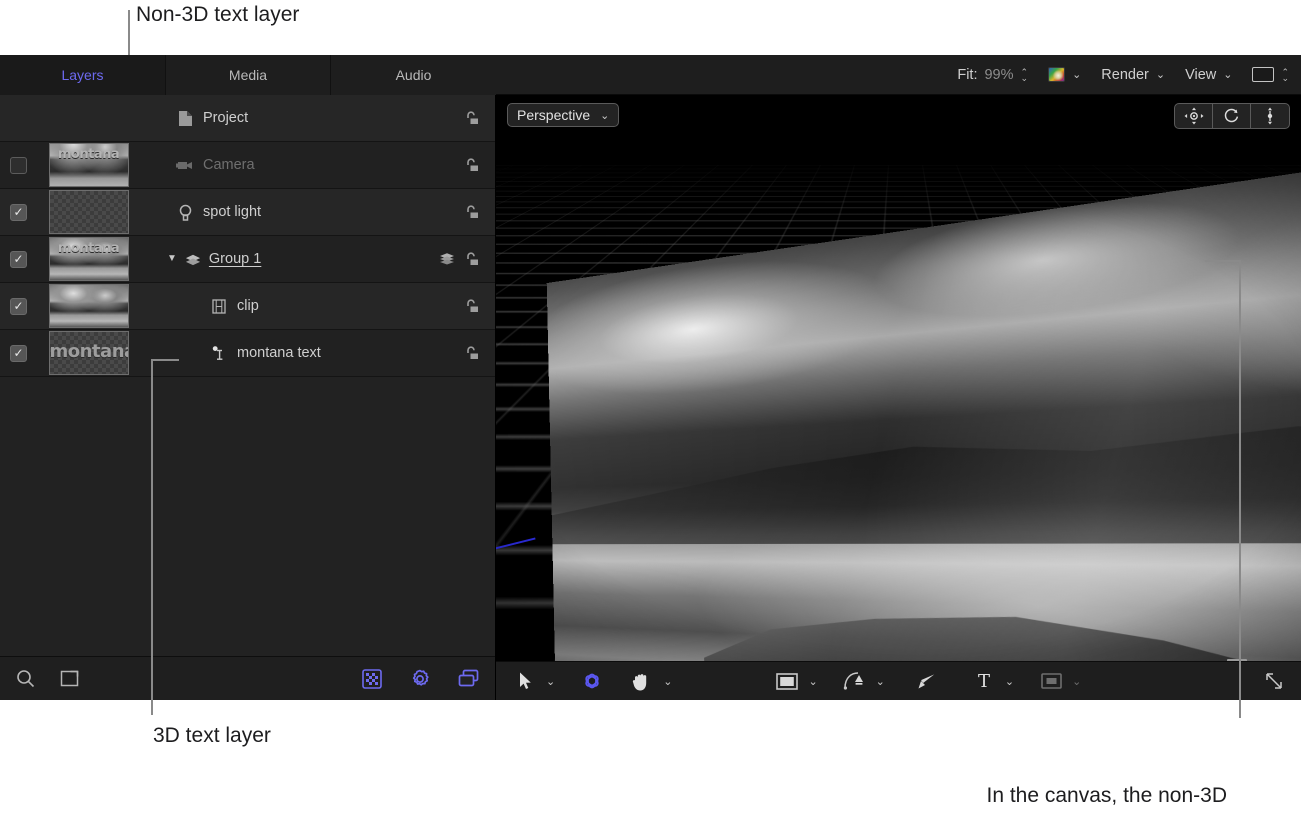 The width and height of the screenshot is (1301, 827). What do you see at coordinates (193, 259) in the screenshot?
I see `group-icon` at bounding box center [193, 259].